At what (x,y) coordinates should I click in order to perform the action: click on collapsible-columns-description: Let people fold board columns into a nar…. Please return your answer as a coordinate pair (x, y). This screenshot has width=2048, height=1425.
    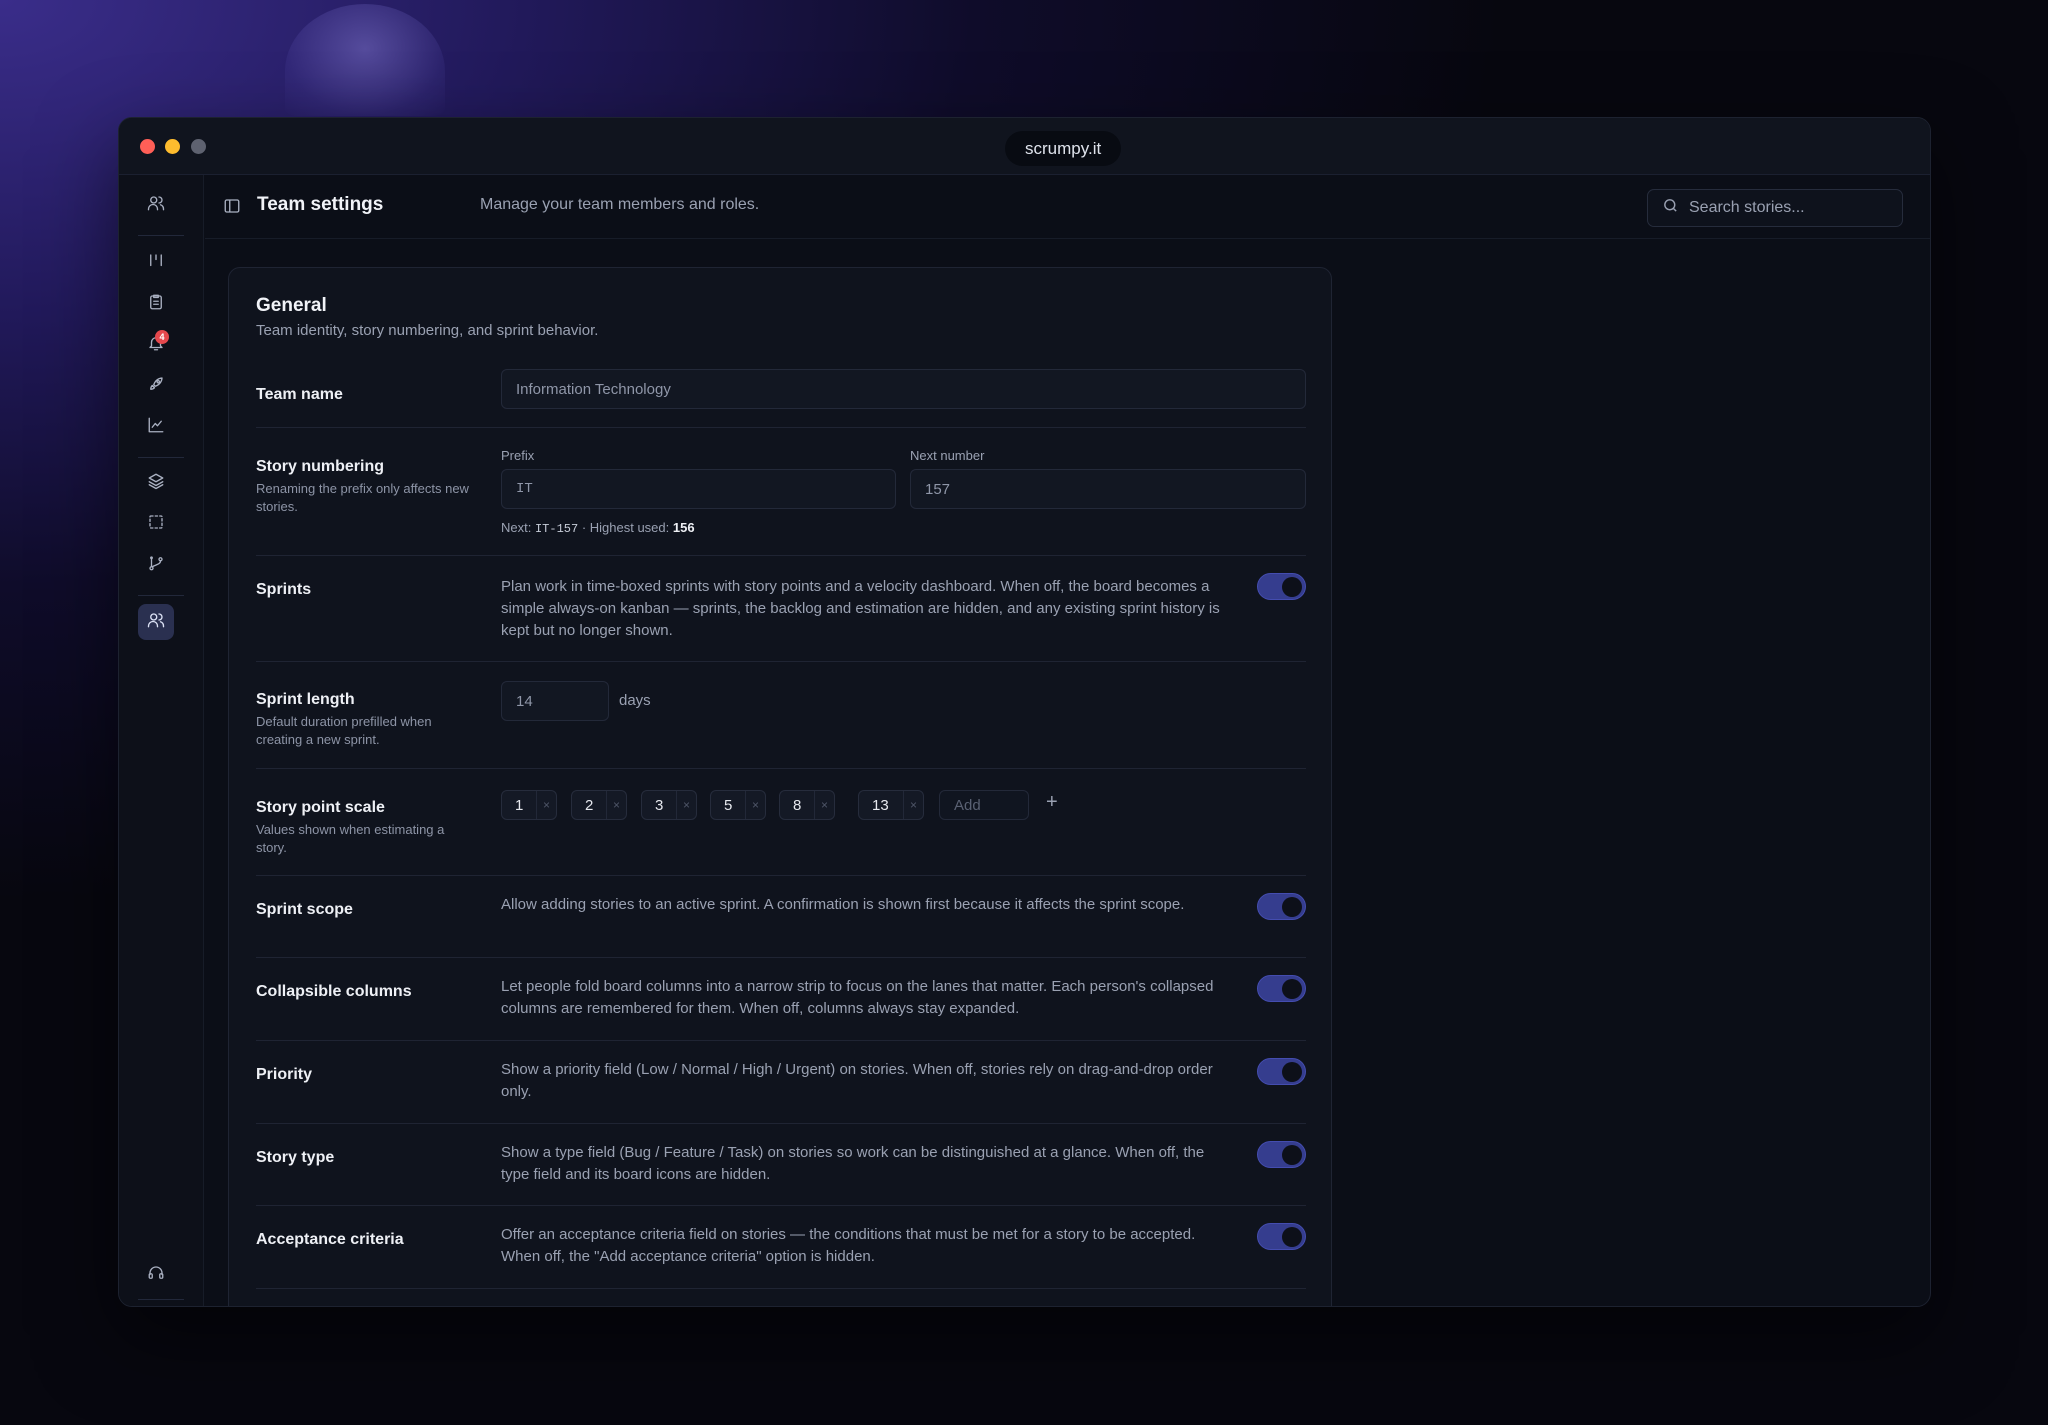
    Looking at the image, I should click on (857, 997).